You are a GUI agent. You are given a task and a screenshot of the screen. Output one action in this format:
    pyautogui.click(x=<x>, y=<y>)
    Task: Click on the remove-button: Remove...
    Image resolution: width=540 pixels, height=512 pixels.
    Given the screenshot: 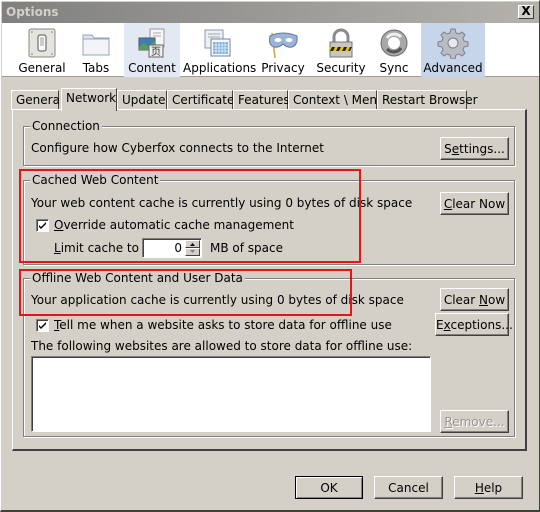 What is the action you would take?
    pyautogui.click(x=474, y=421)
    